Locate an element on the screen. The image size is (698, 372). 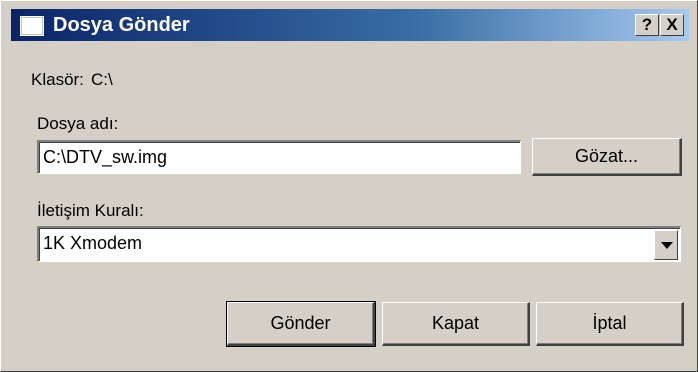
close-window-button: X is located at coordinates (672, 25).